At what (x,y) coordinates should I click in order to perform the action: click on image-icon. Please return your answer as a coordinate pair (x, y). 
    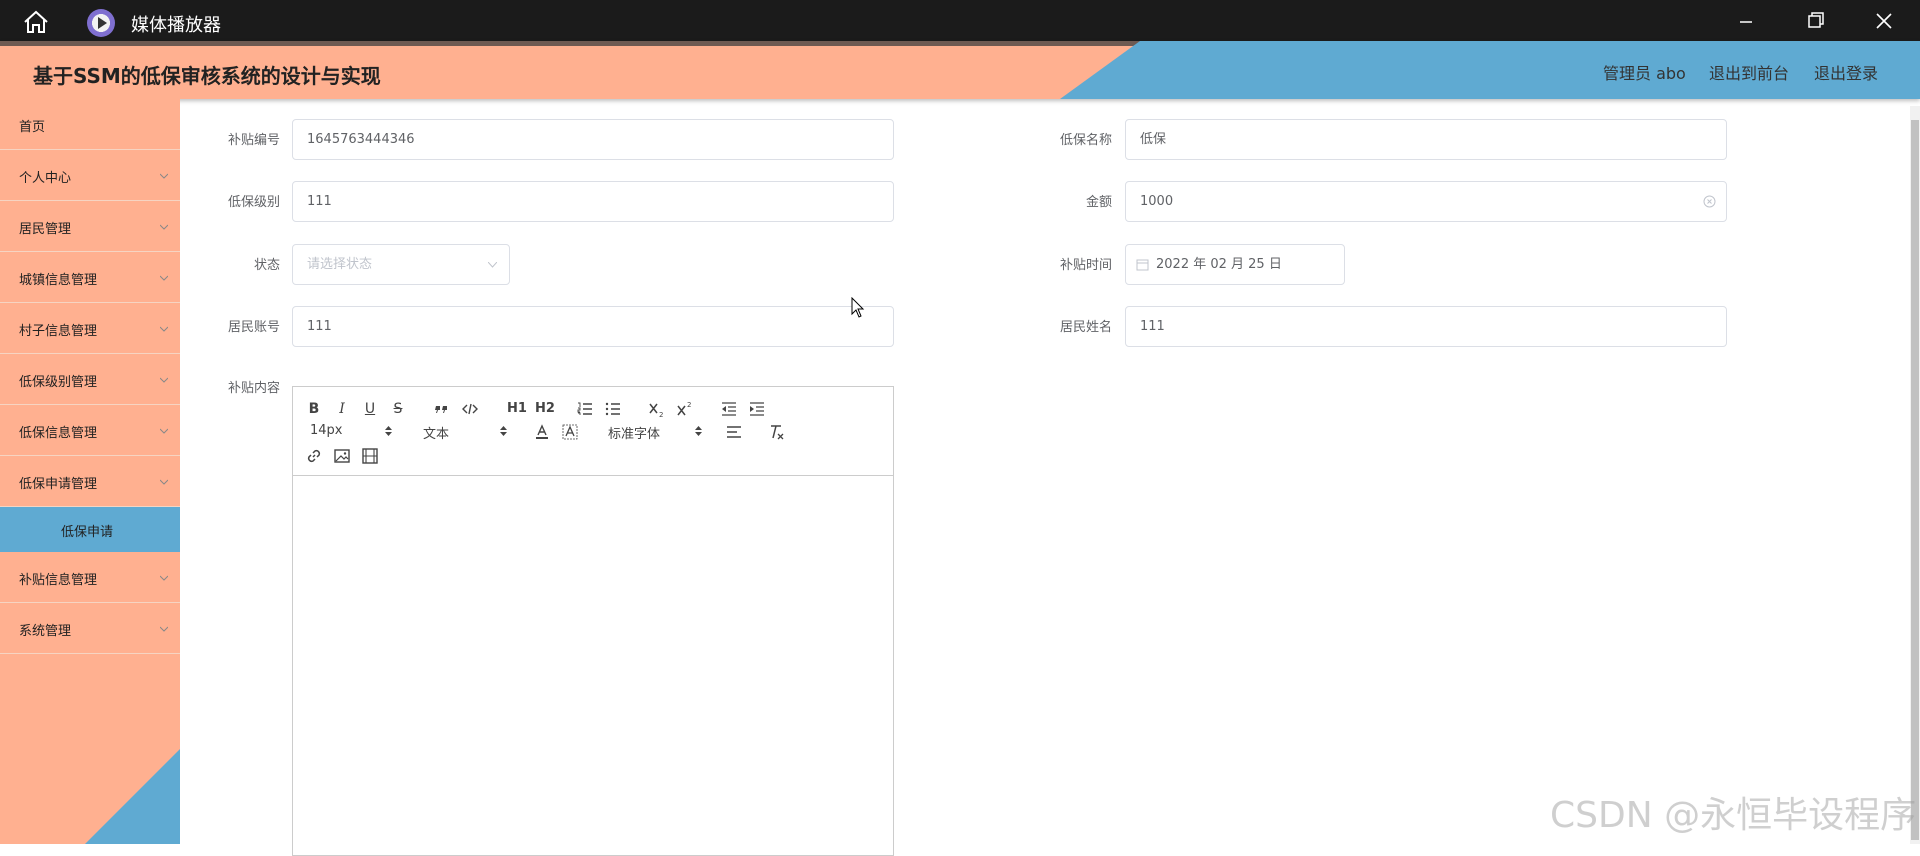
    Looking at the image, I should click on (342, 456).